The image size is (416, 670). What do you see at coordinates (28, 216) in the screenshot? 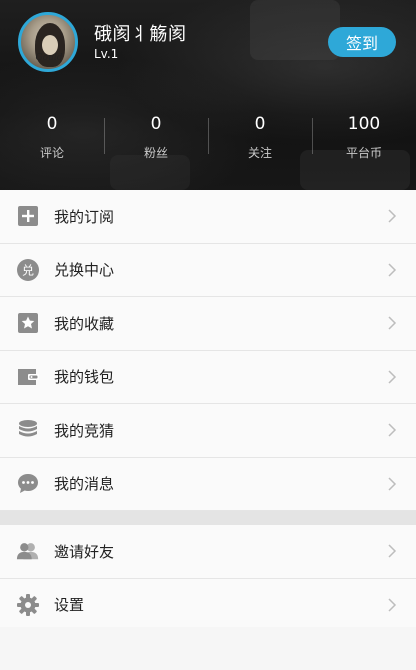
I see `plus-square-icon` at bounding box center [28, 216].